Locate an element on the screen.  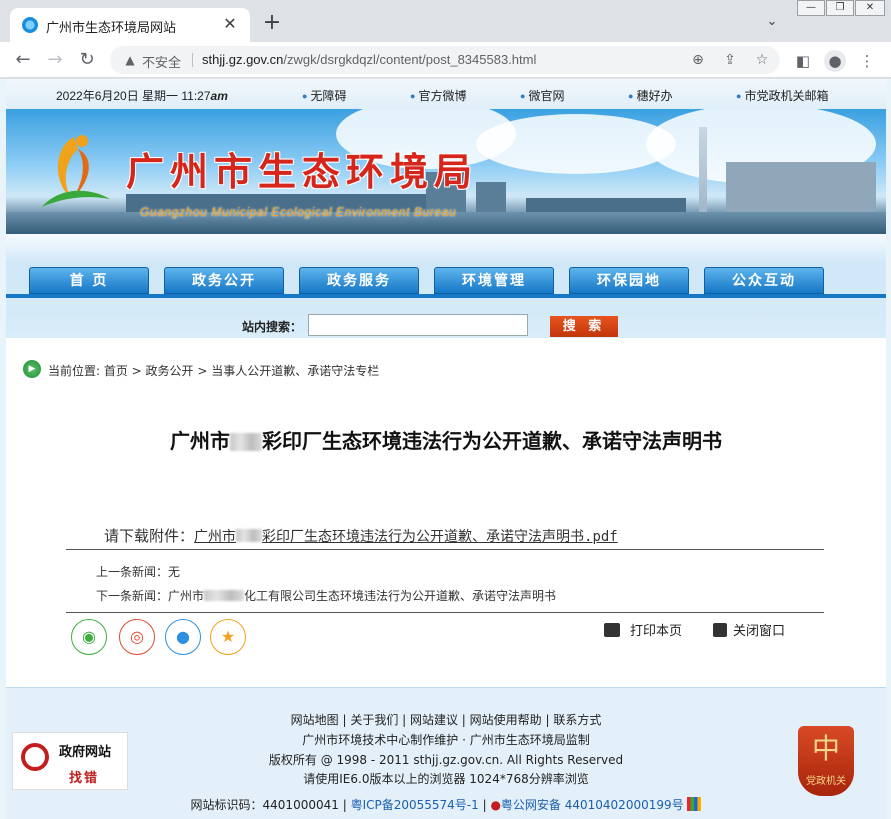
next-article-link: 下一条新闻：广州市 化工有限公司生态环境违法行为公开道歉、承诺守法声明书 is located at coordinates (326, 595).